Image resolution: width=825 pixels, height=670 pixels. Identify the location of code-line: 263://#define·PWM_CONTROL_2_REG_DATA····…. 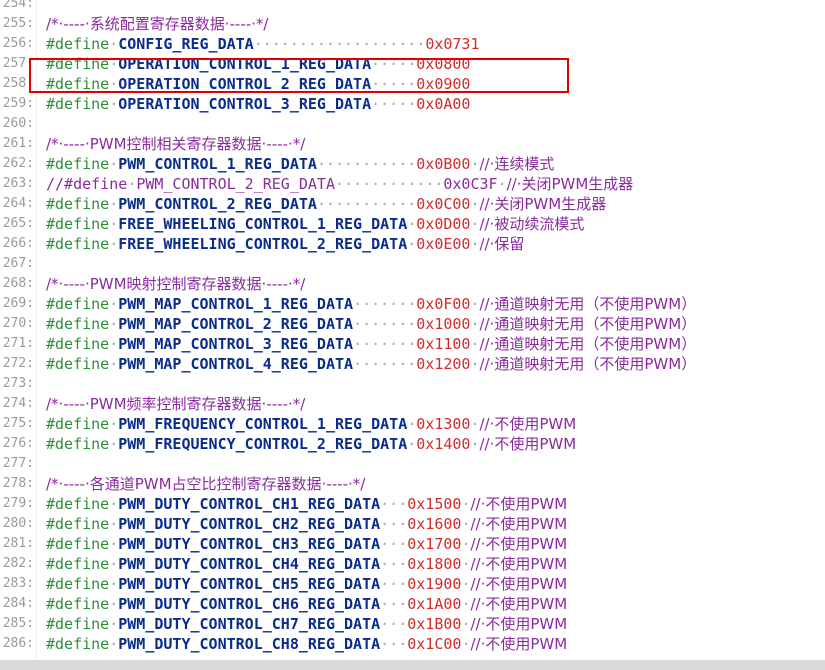
(412, 184).